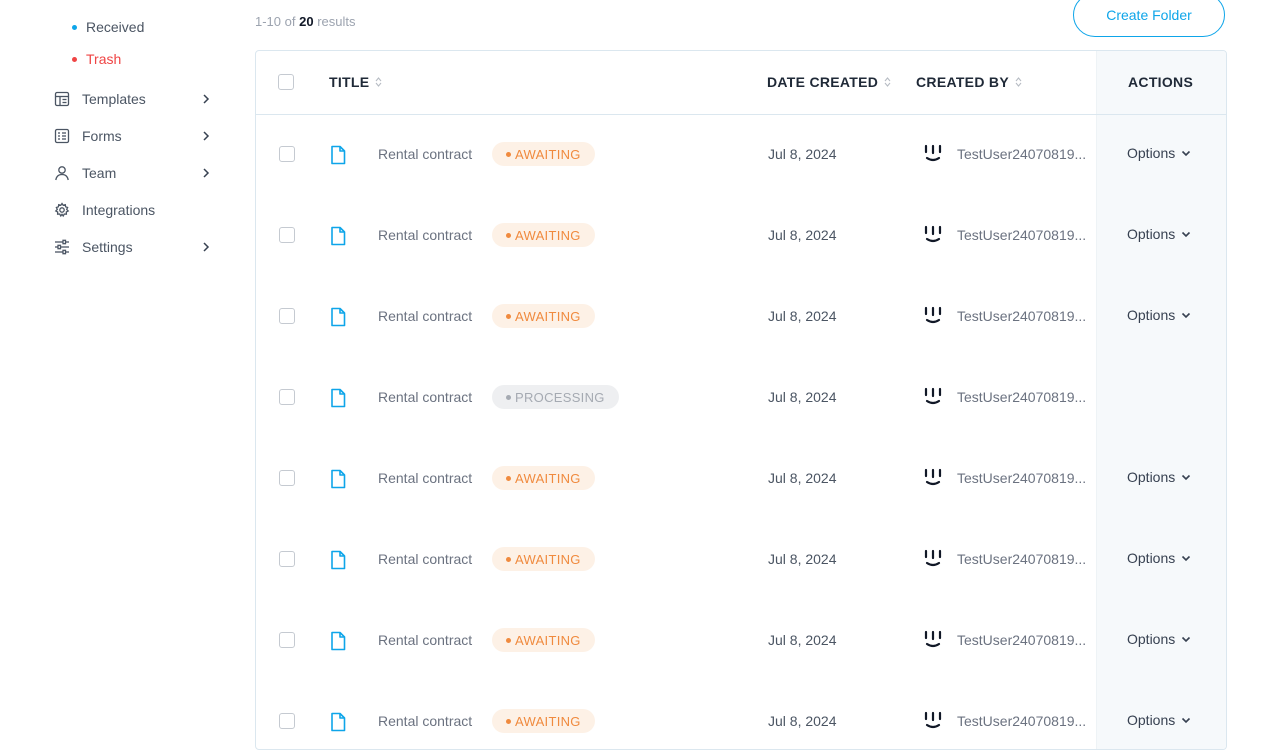 This screenshot has height=750, width=1280. What do you see at coordinates (115, 27) in the screenshot?
I see `sidebar-subitem-label: Received` at bounding box center [115, 27].